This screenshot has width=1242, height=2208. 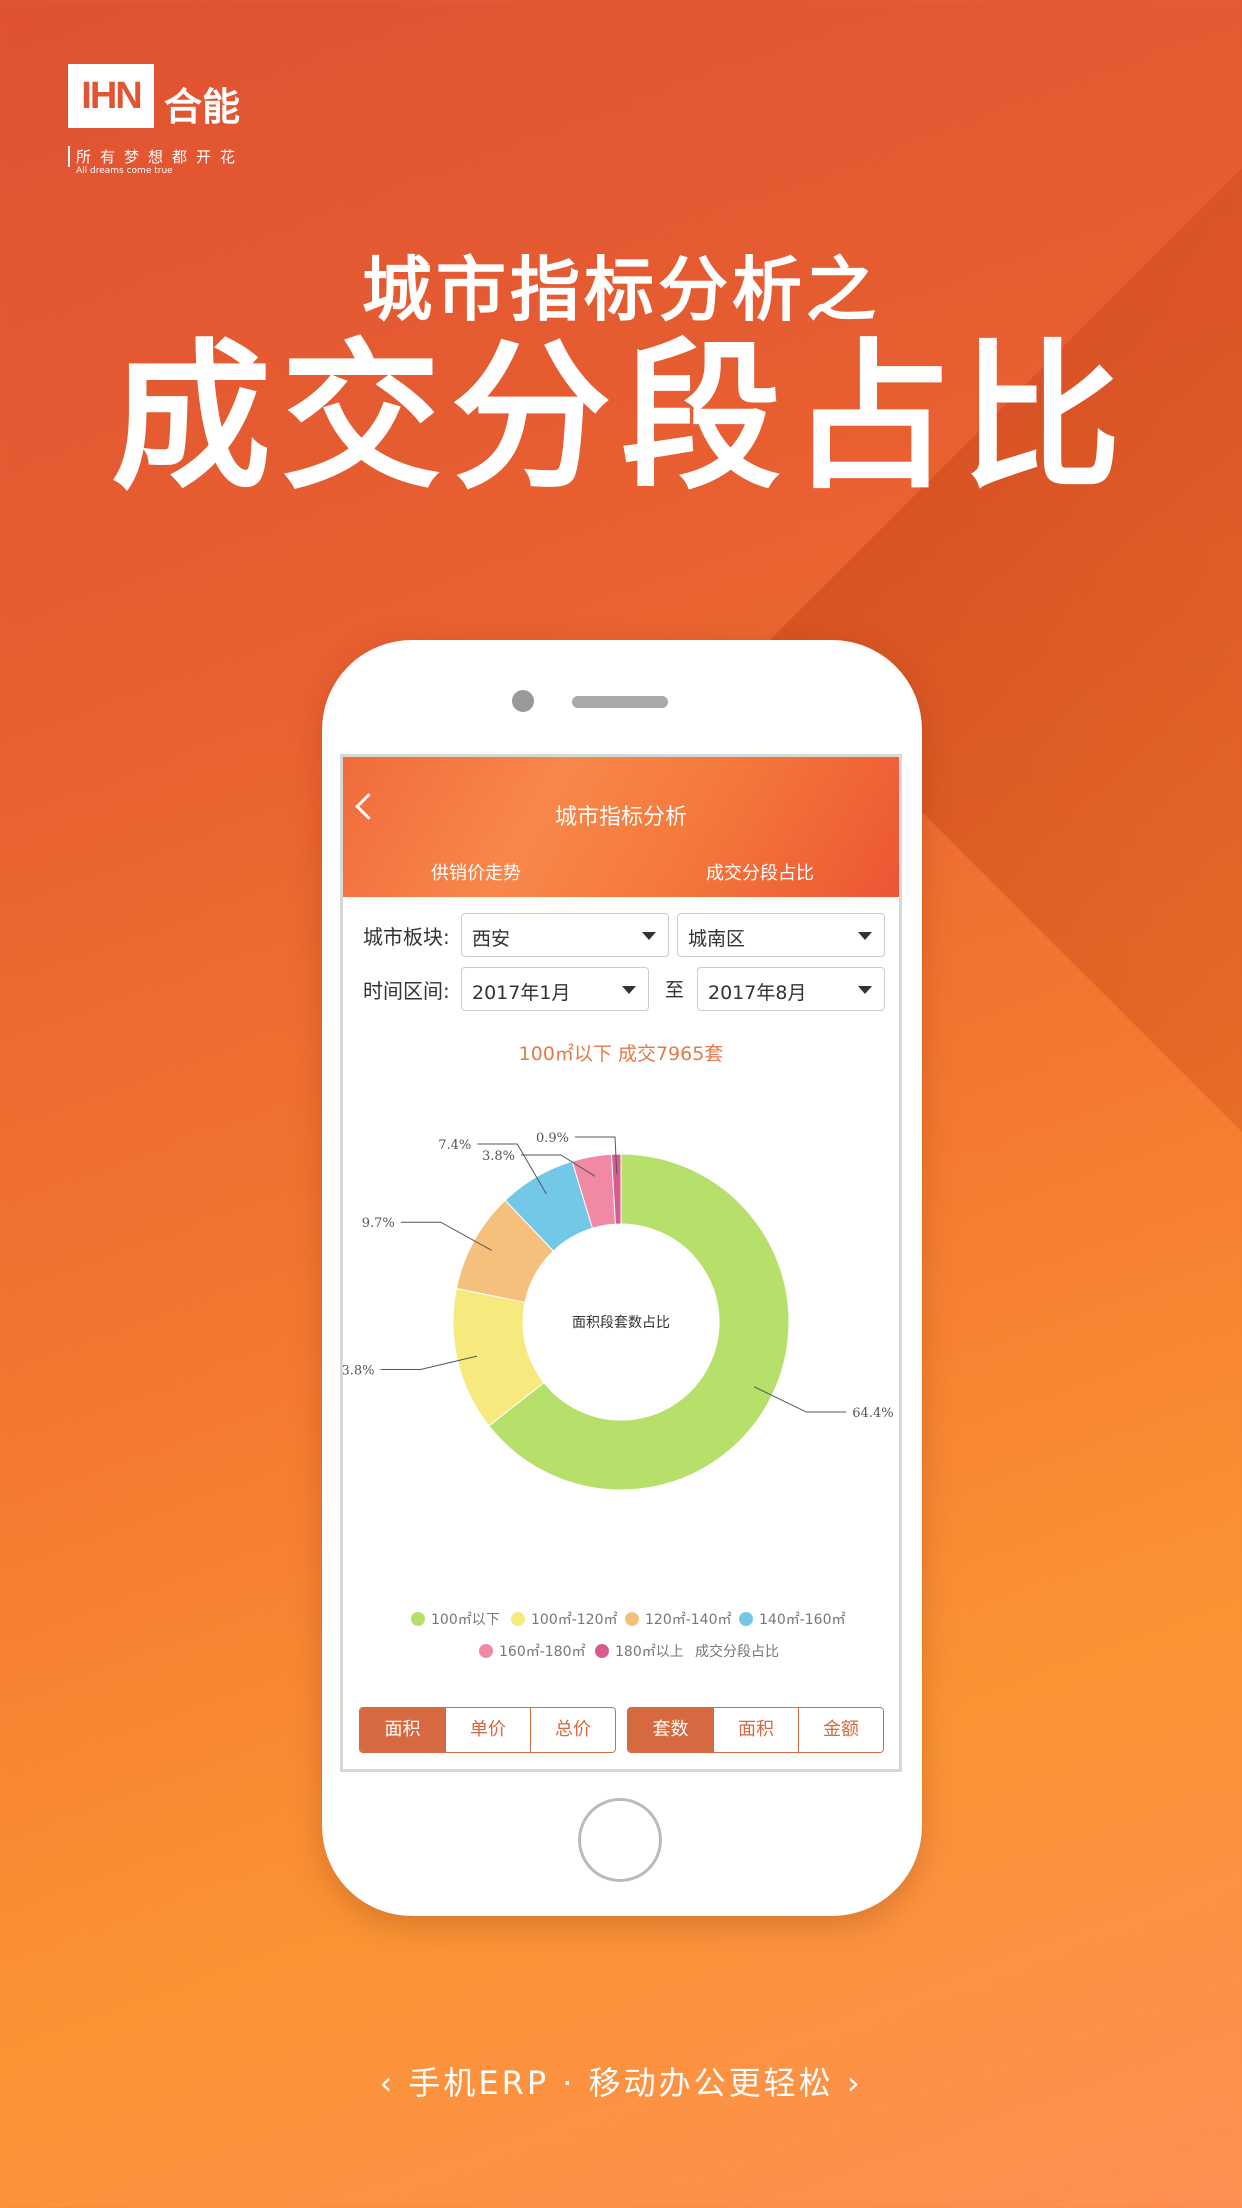 What do you see at coordinates (111, 96) in the screenshot?
I see `logo-mark: IHN` at bounding box center [111, 96].